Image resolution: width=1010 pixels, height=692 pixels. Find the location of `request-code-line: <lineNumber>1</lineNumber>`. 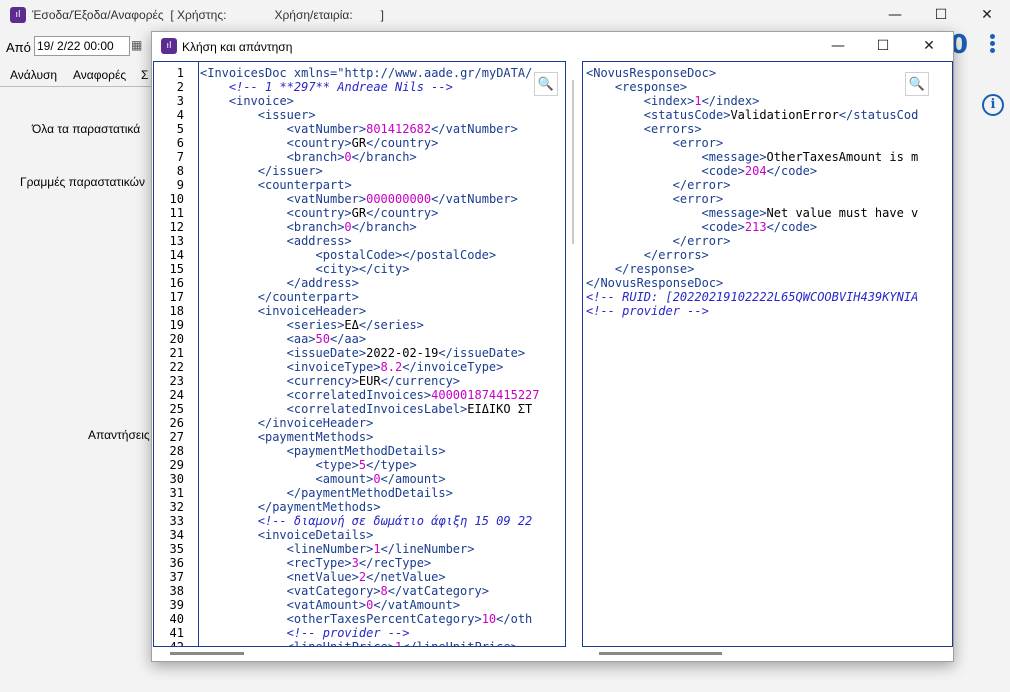

request-code-line: <lineNumber>1</lineNumber> is located at coordinates (380, 549).